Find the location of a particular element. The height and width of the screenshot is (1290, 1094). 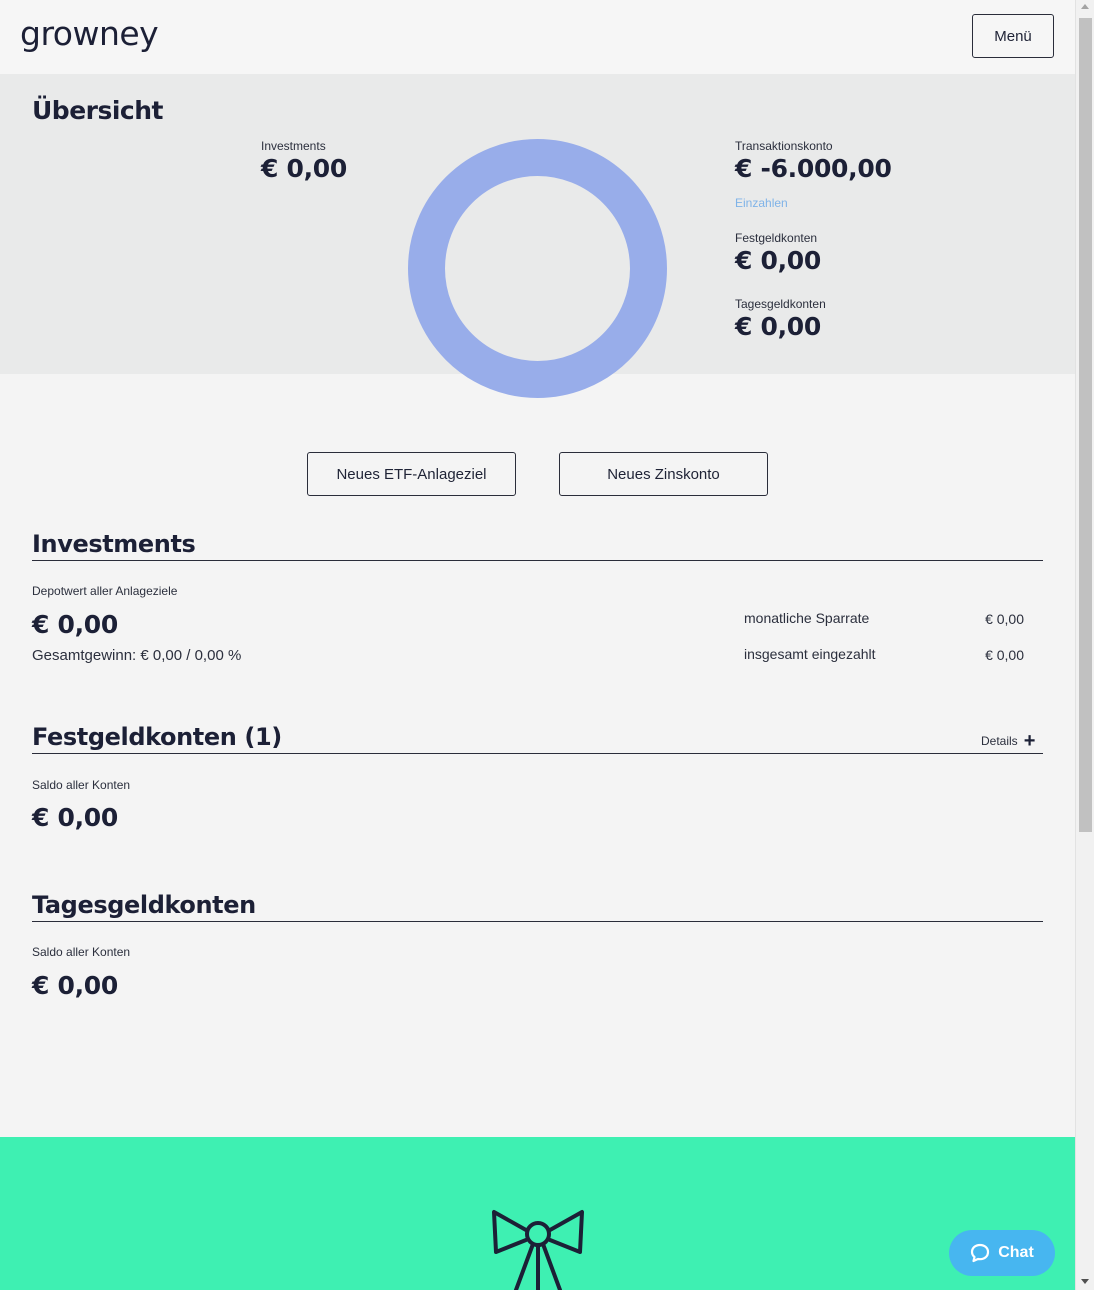

overview-title: Übersicht is located at coordinates (98, 110).